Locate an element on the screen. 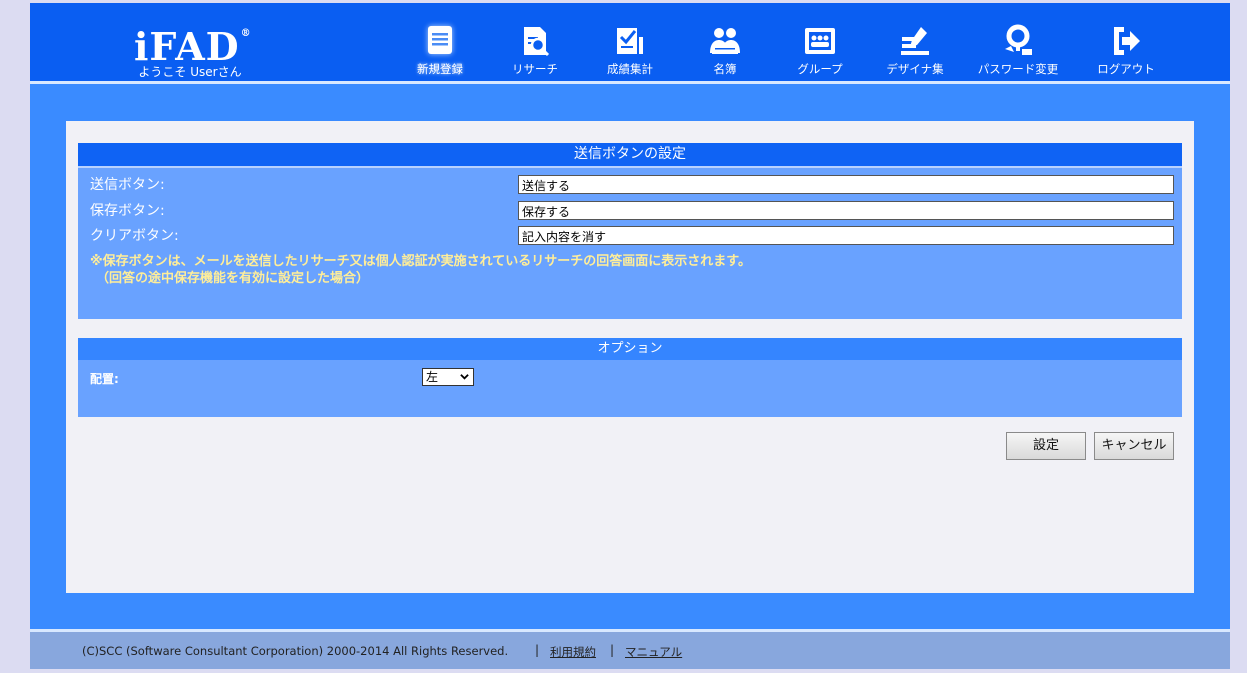 This screenshot has width=1247, height=673. results-icon is located at coordinates (630, 41).